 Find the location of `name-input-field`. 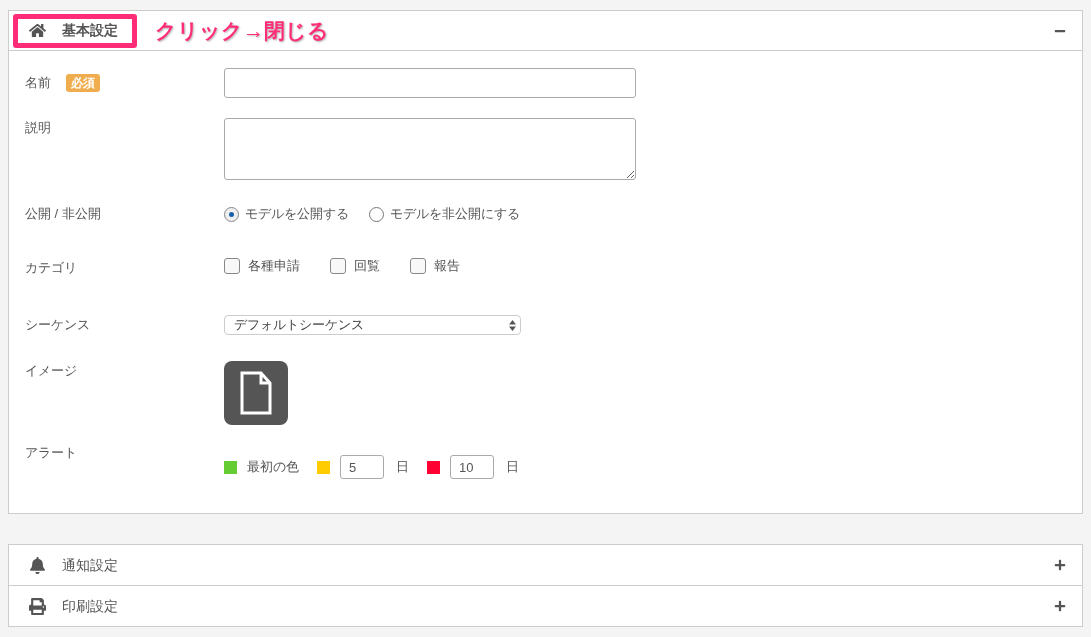

name-input-field is located at coordinates (430, 83).